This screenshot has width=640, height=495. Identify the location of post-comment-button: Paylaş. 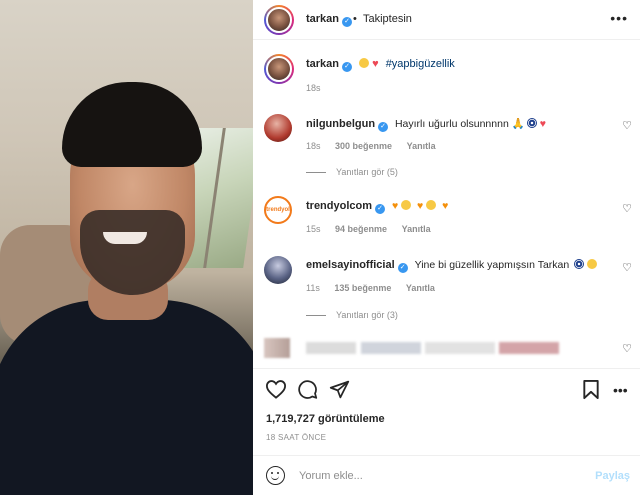
(612, 476).